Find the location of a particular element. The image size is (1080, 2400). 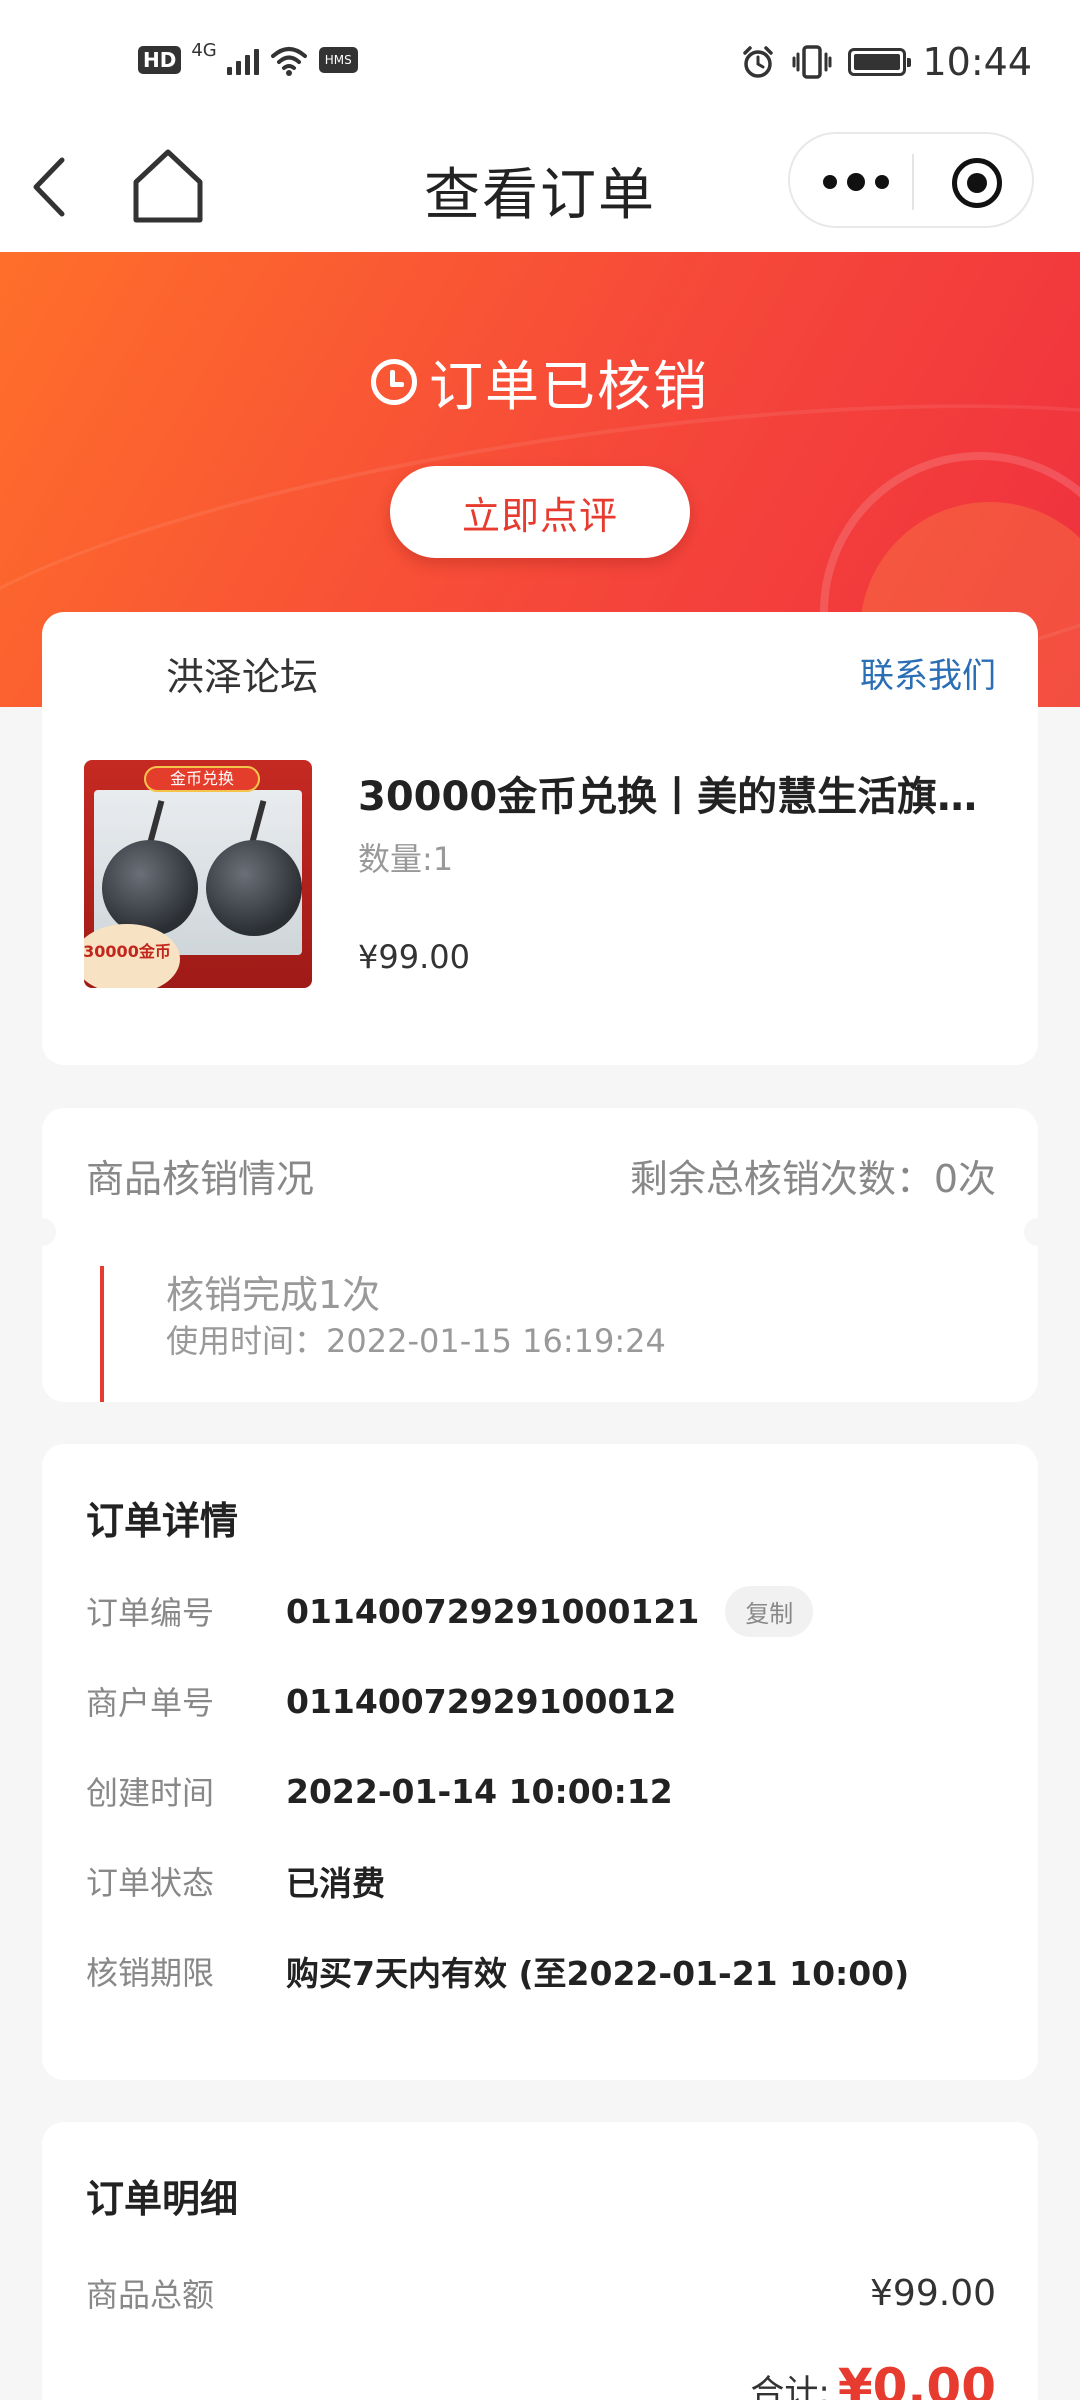

signal-icon is located at coordinates (242, 60).